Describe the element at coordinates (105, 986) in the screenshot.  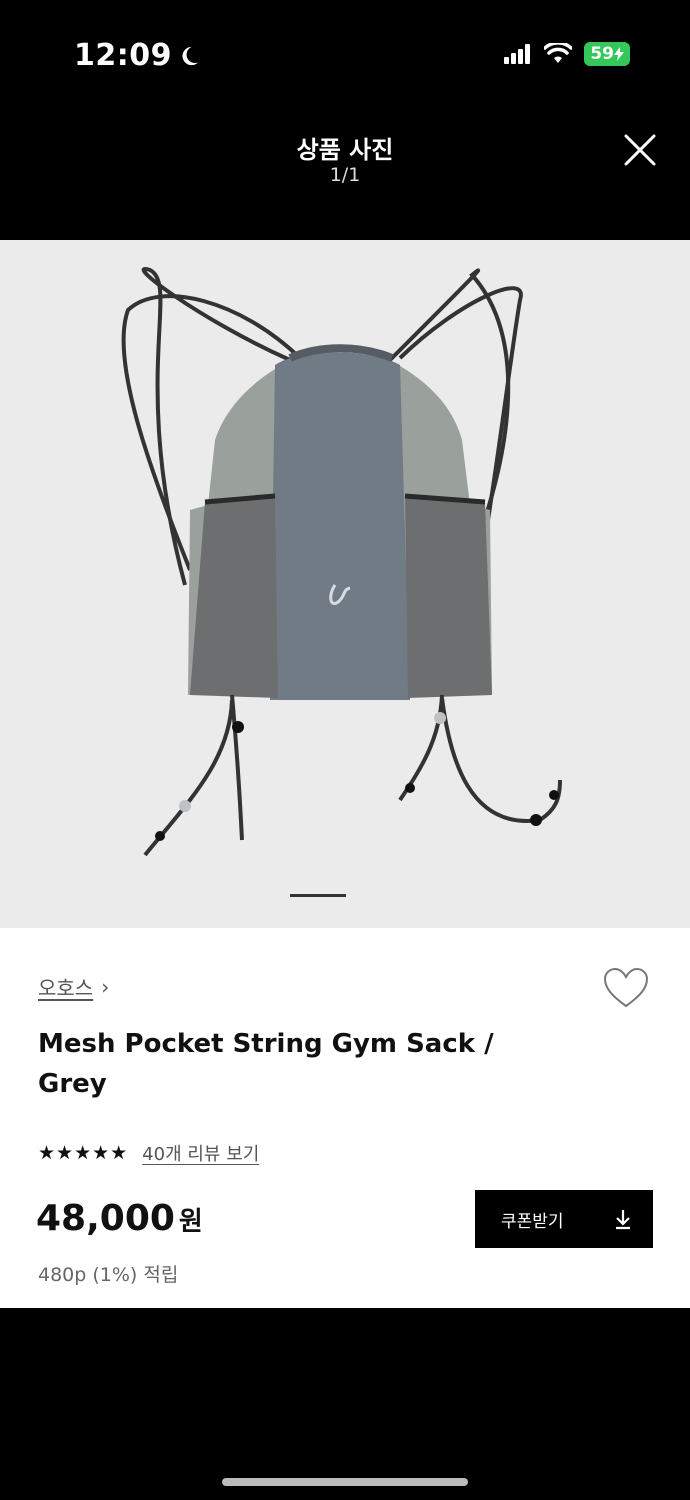
I see `chevron-right-icon: ›` at that location.